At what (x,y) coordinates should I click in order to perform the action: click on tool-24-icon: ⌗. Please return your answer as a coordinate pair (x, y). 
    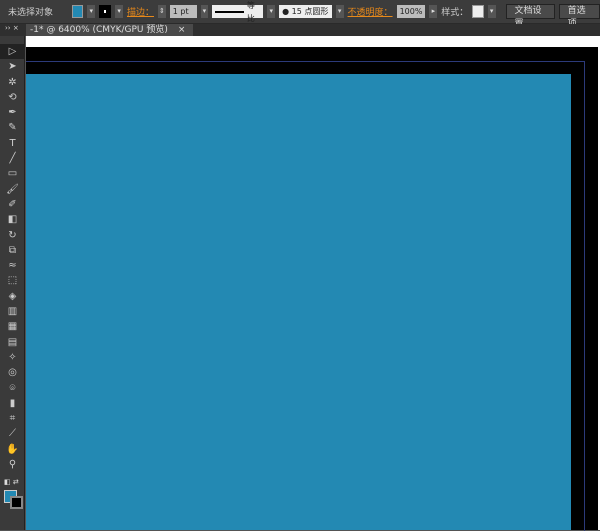
    Looking at the image, I should click on (12, 418).